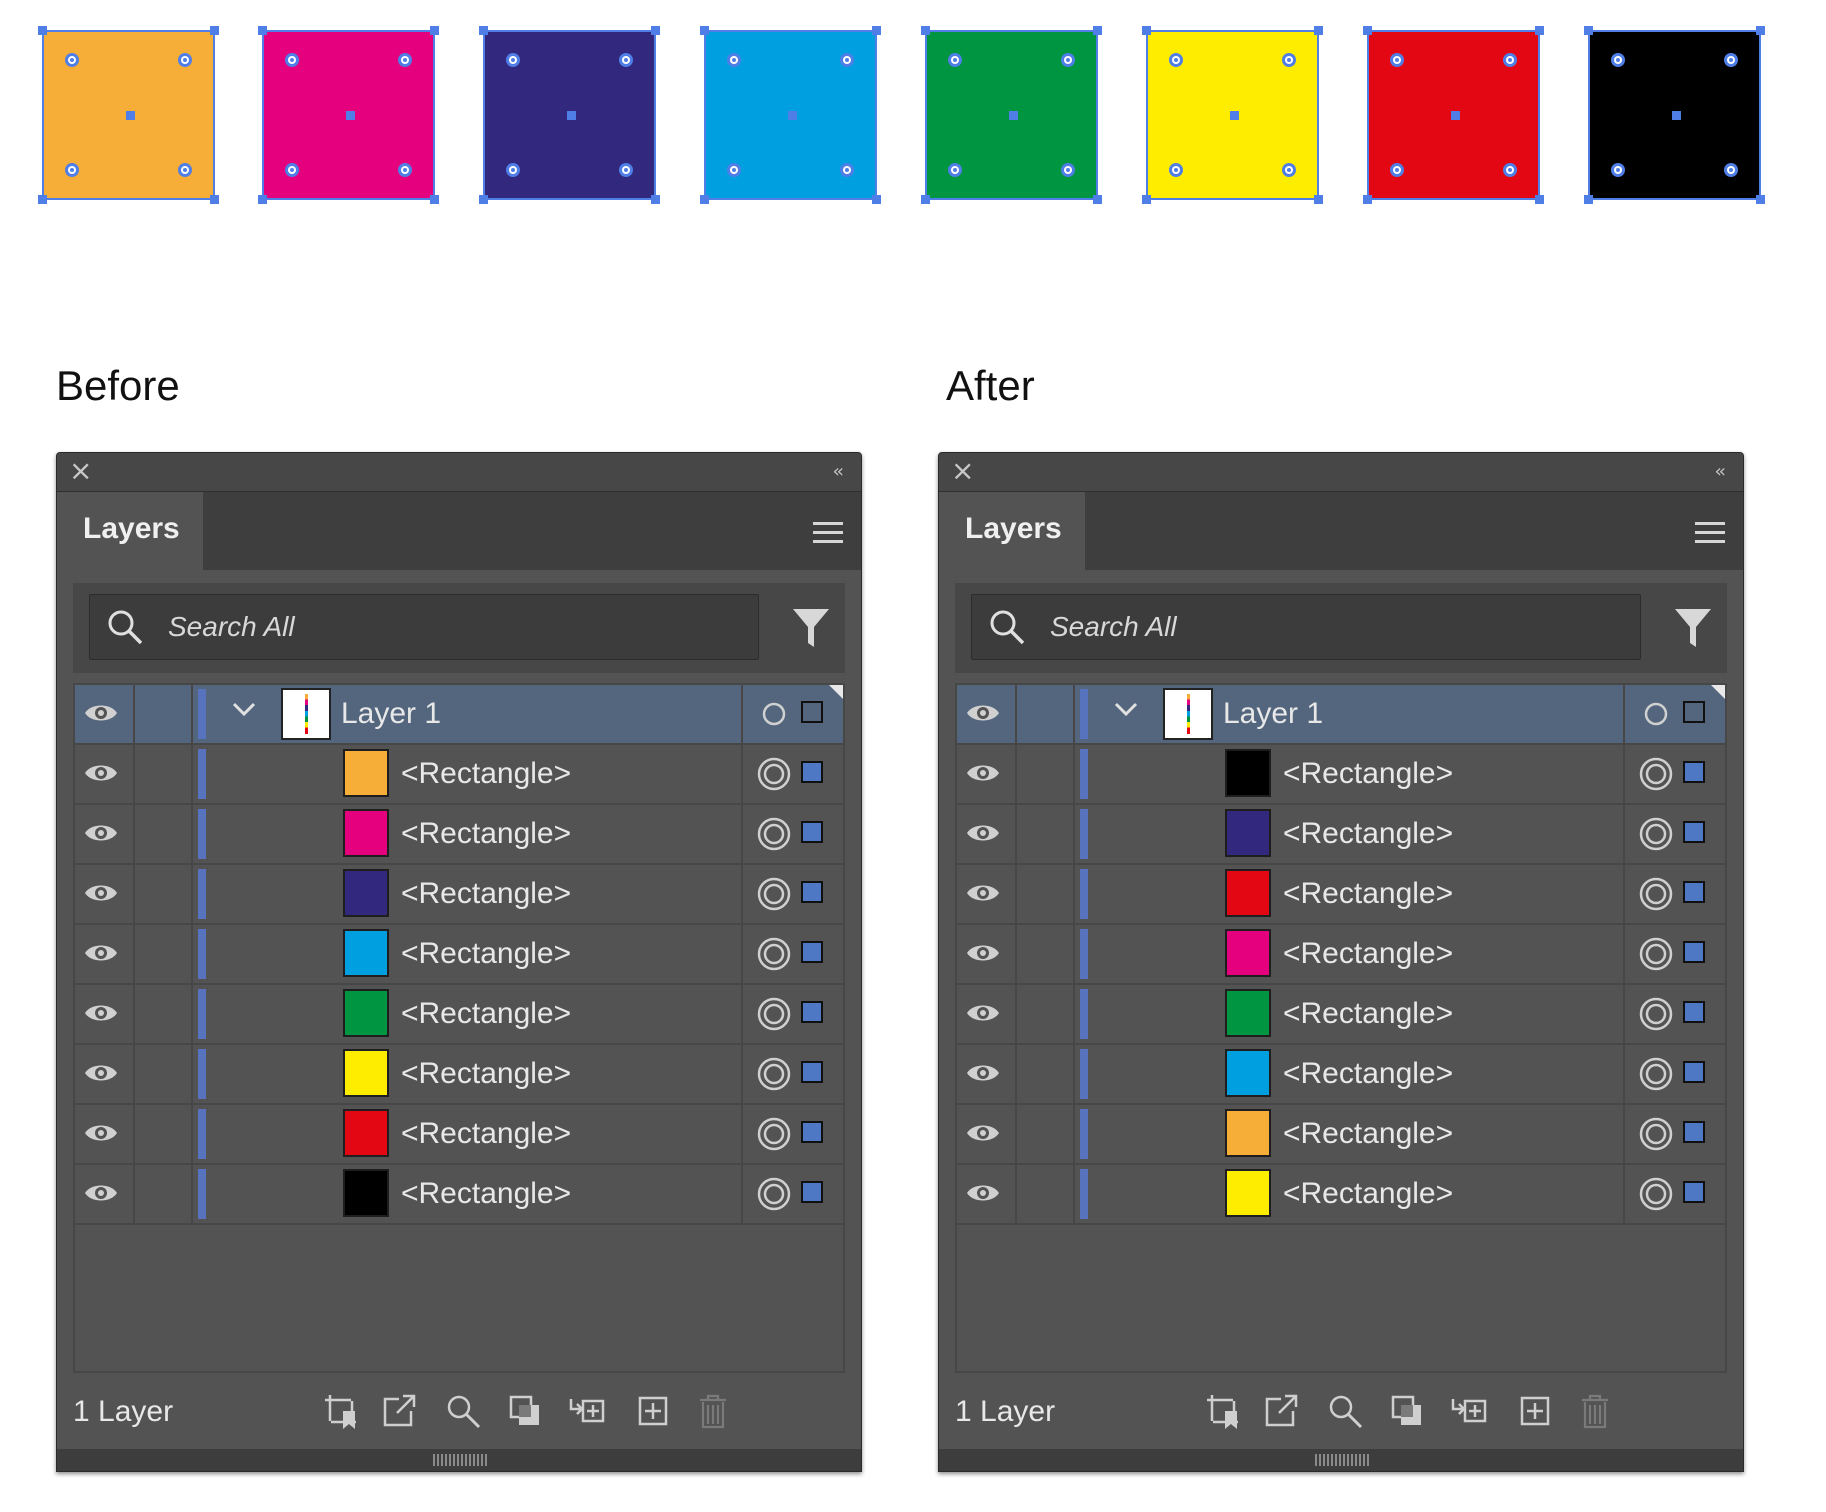  I want to click on close-icon: ×, so click(80, 471).